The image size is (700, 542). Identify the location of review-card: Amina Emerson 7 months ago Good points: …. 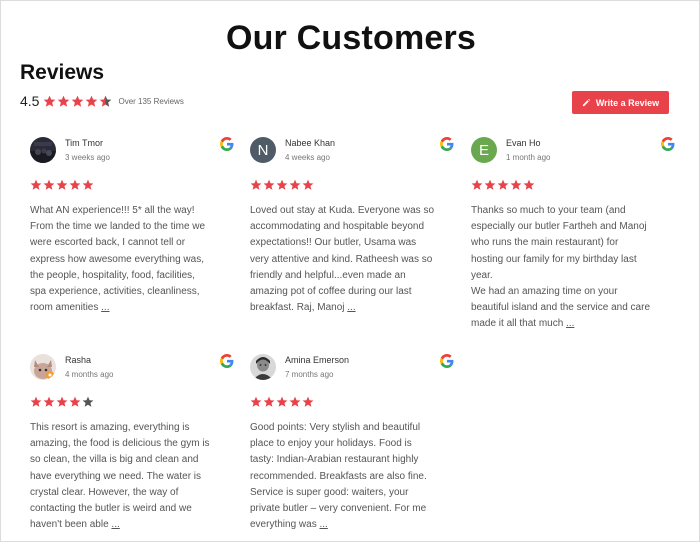
(352, 442).